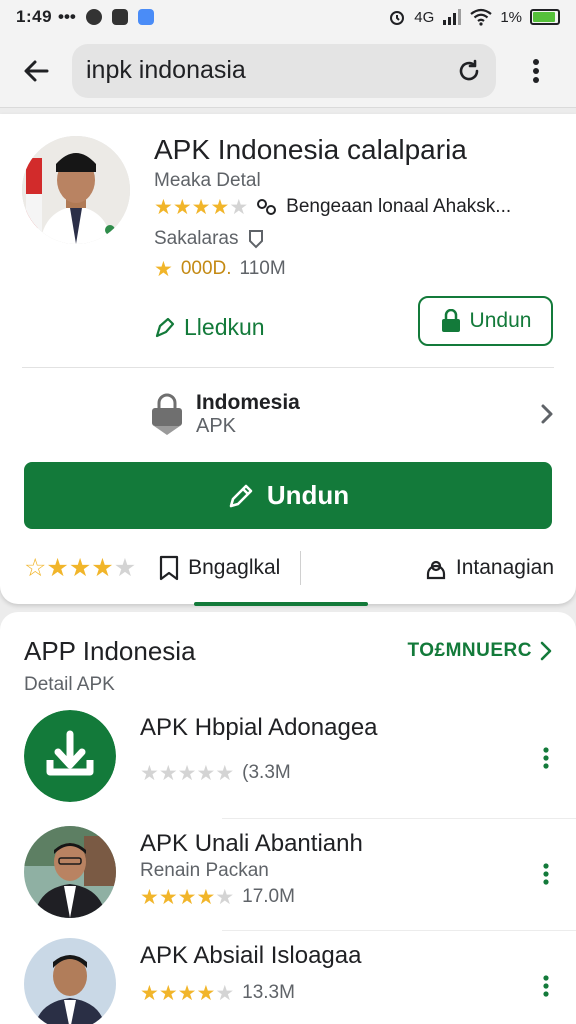 The image size is (576, 1024). I want to click on star-icon: ☆, so click(35, 568).